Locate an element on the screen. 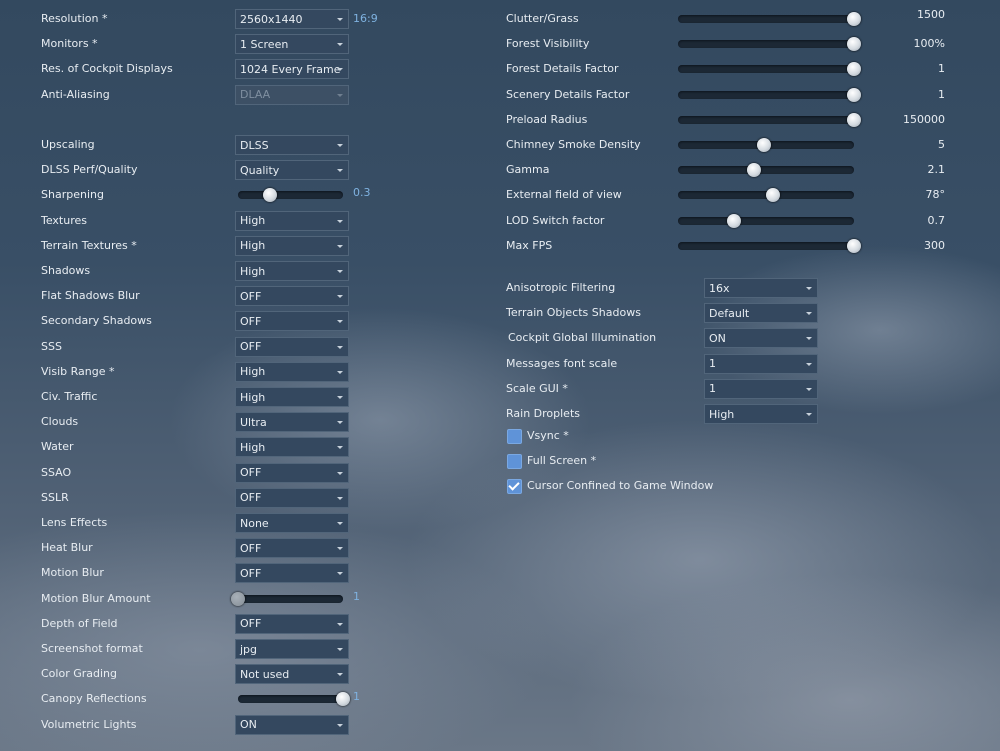 This screenshot has height=751, width=1000. motion-blur-value: OFF is located at coordinates (251, 573).